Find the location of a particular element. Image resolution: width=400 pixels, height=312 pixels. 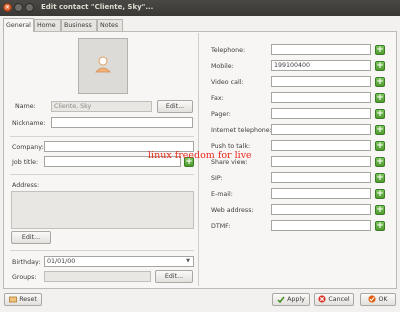

internet-telephone-field is located at coordinates (321, 129).